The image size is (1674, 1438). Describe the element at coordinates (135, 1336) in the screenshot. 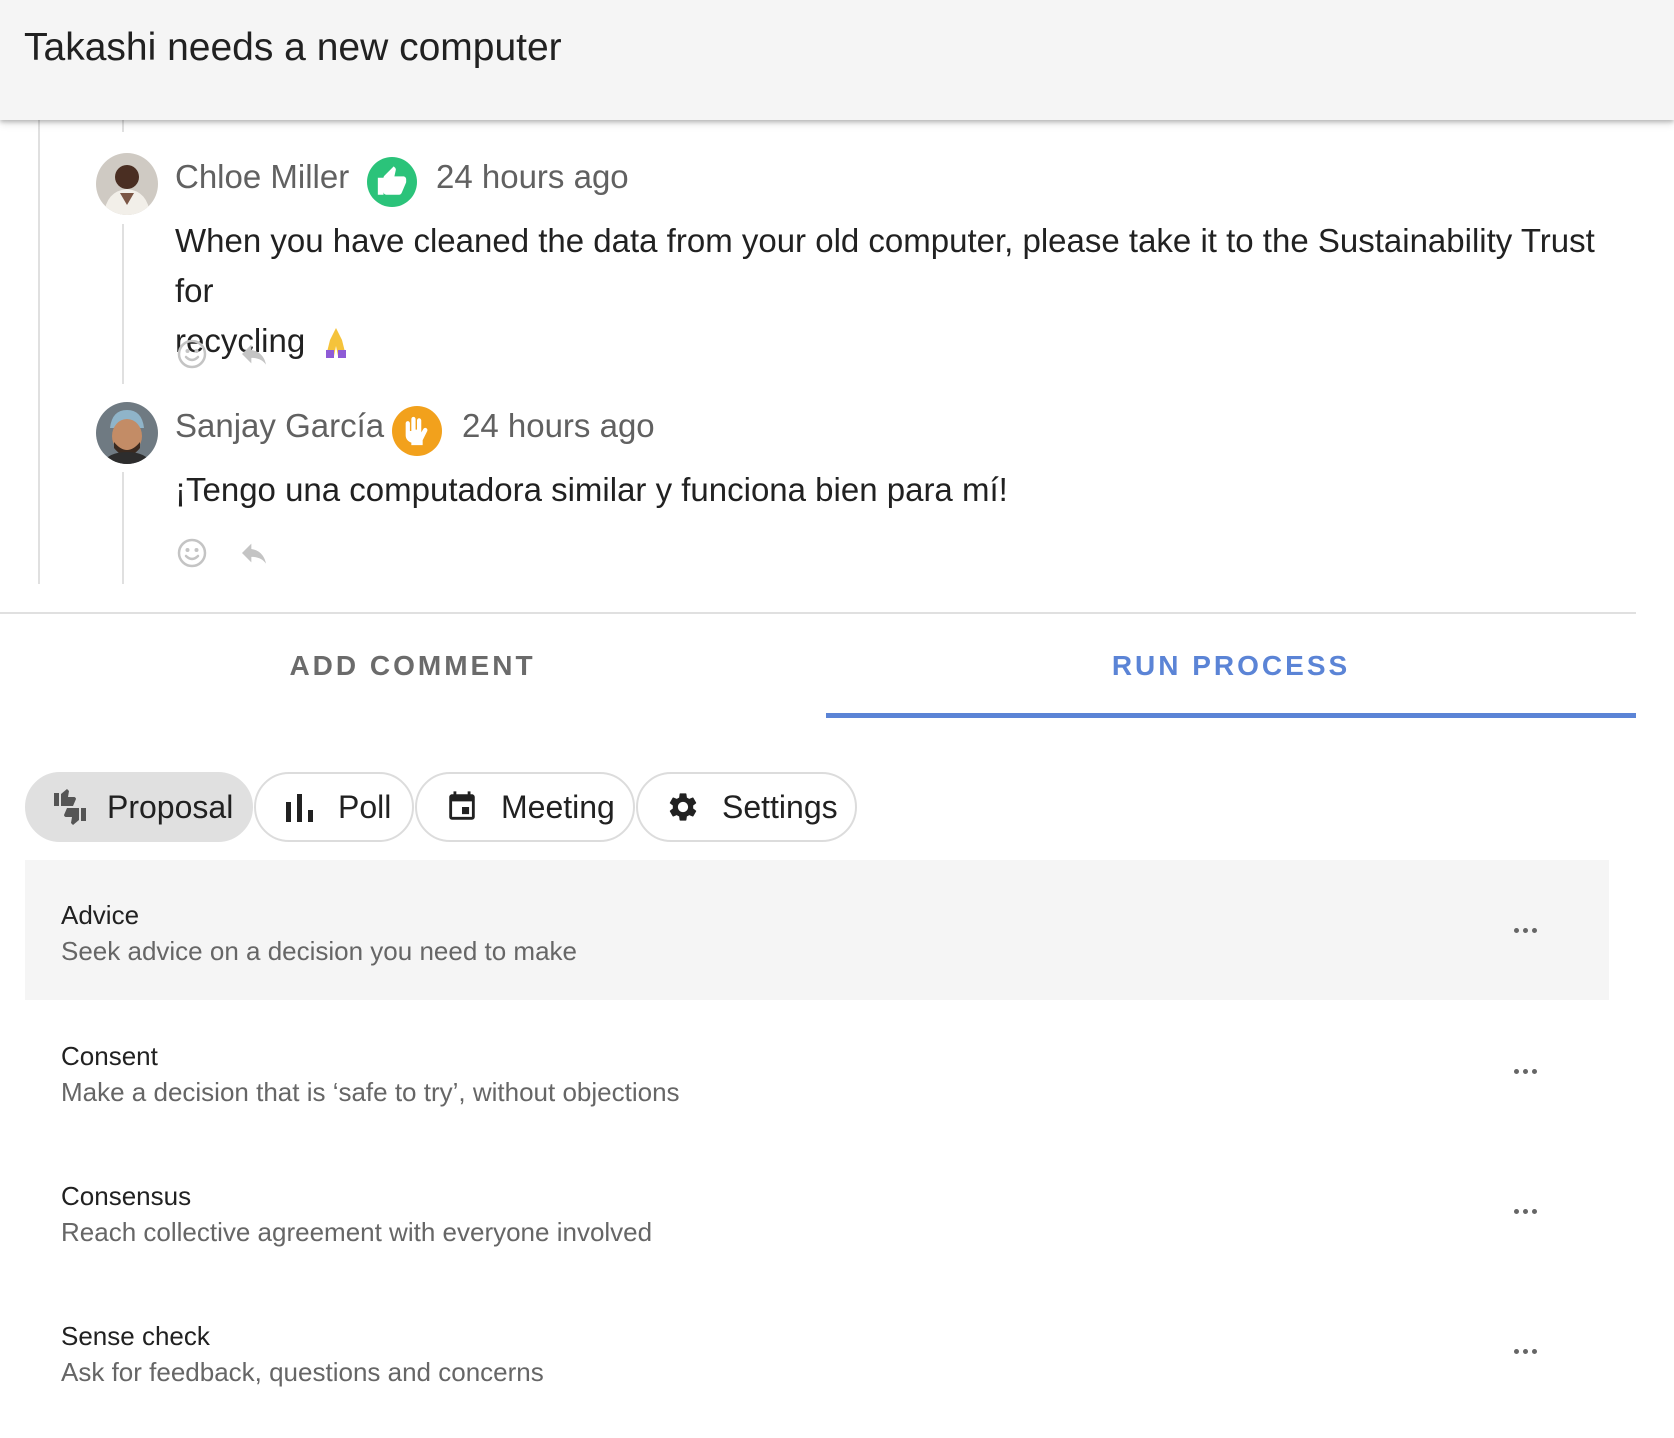

I see `template-title: Sense check` at that location.